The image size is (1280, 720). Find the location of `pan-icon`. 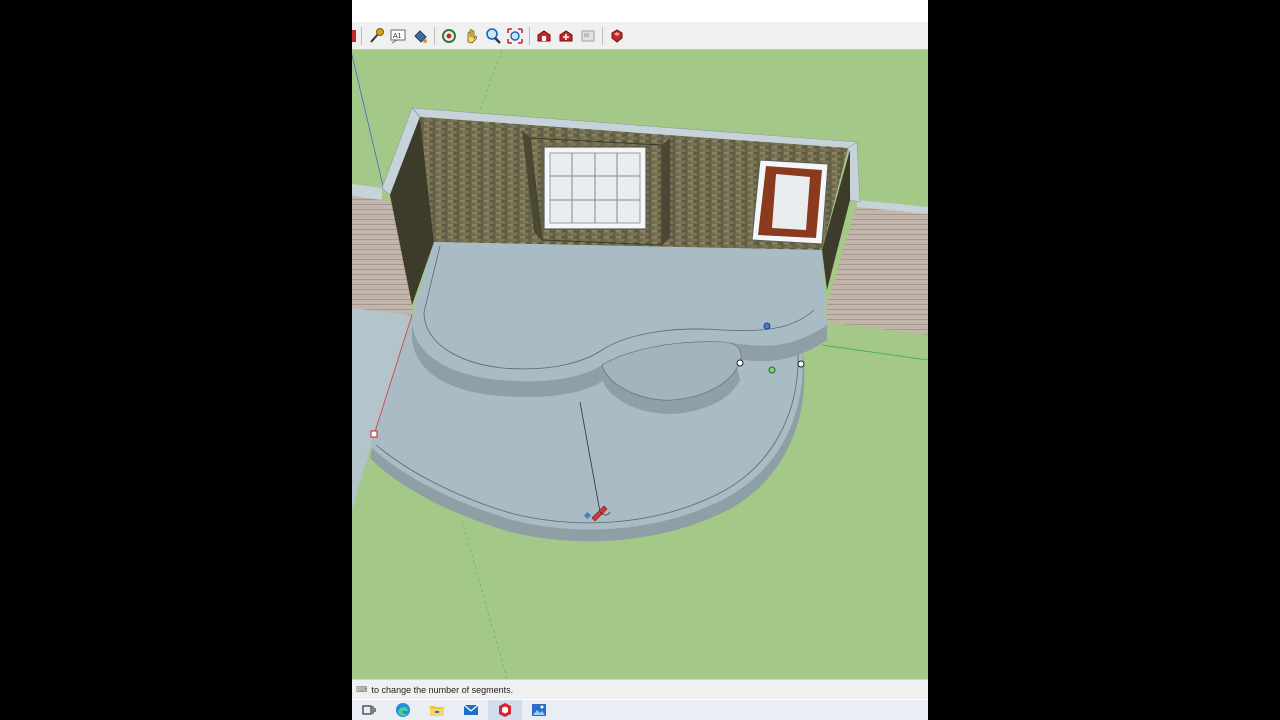

pan-icon is located at coordinates (471, 36).